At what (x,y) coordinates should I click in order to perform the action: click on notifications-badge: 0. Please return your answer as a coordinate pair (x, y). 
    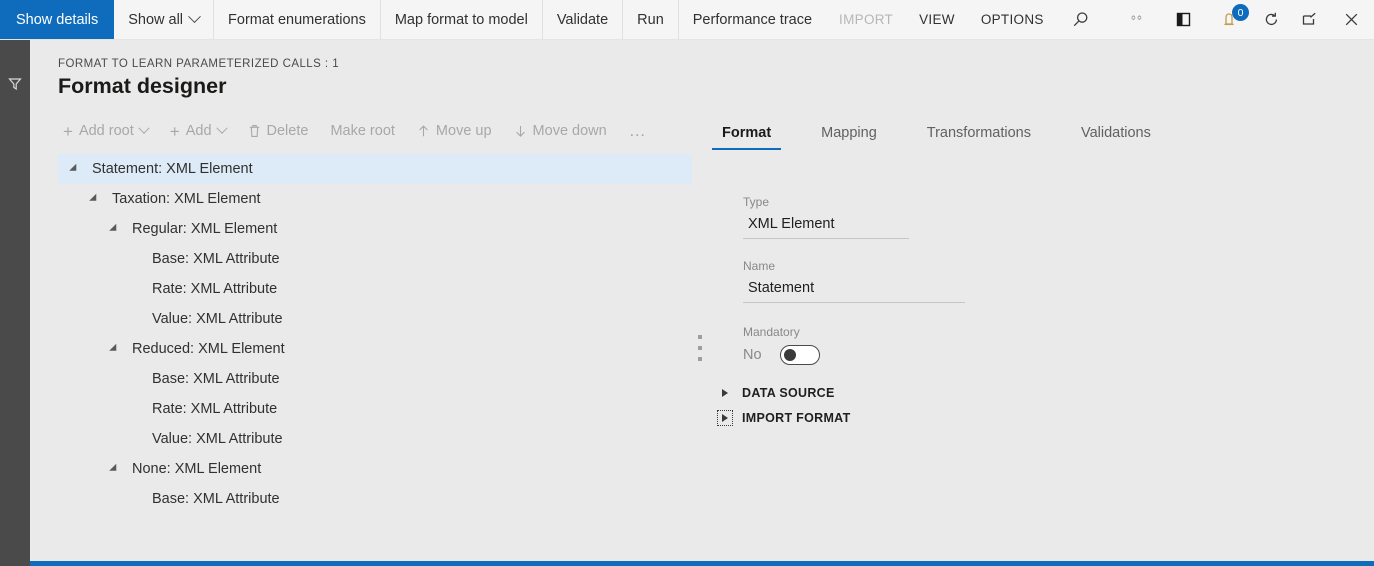
    Looking at the image, I should click on (1240, 12).